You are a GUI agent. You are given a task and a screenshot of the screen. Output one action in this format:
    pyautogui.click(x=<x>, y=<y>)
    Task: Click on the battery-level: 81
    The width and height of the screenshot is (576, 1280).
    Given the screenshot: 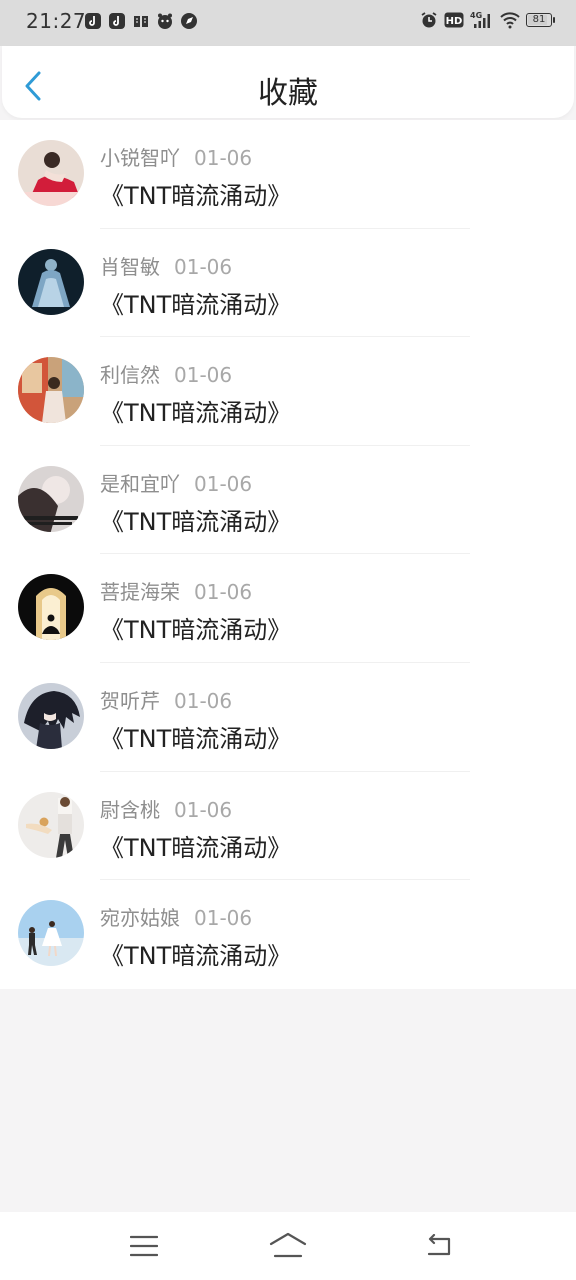 What is the action you would take?
    pyautogui.click(x=539, y=19)
    